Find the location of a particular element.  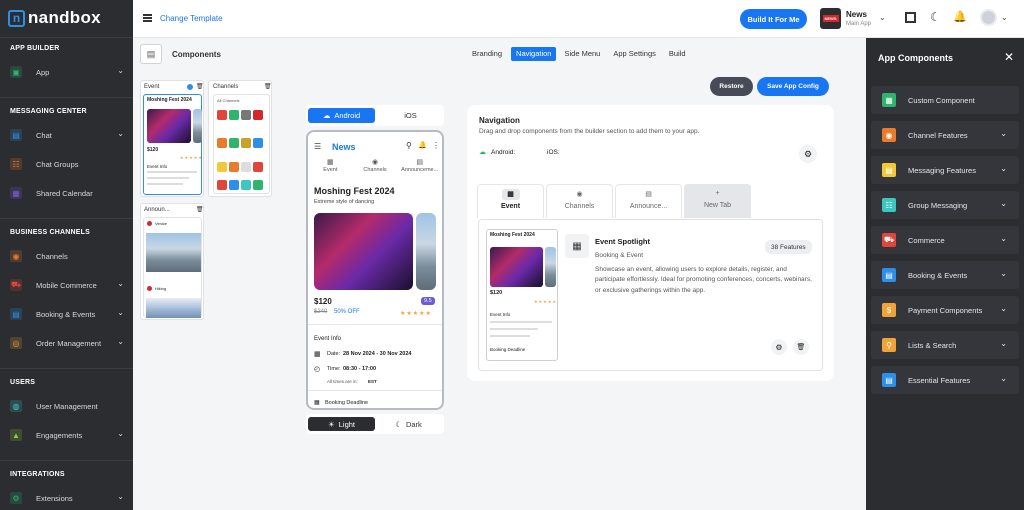

sidebar-item: ◉ Channels is located at coordinates (69, 256).